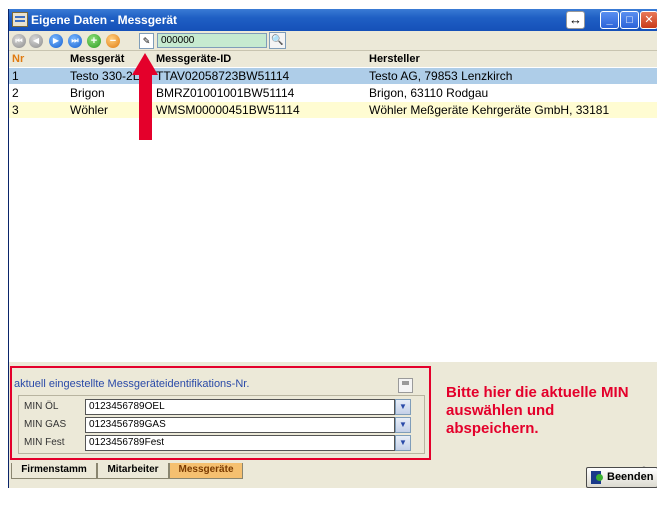 The height and width of the screenshot is (505, 657). I want to click on tab-messgeraete: Messgeräte, so click(206, 471).